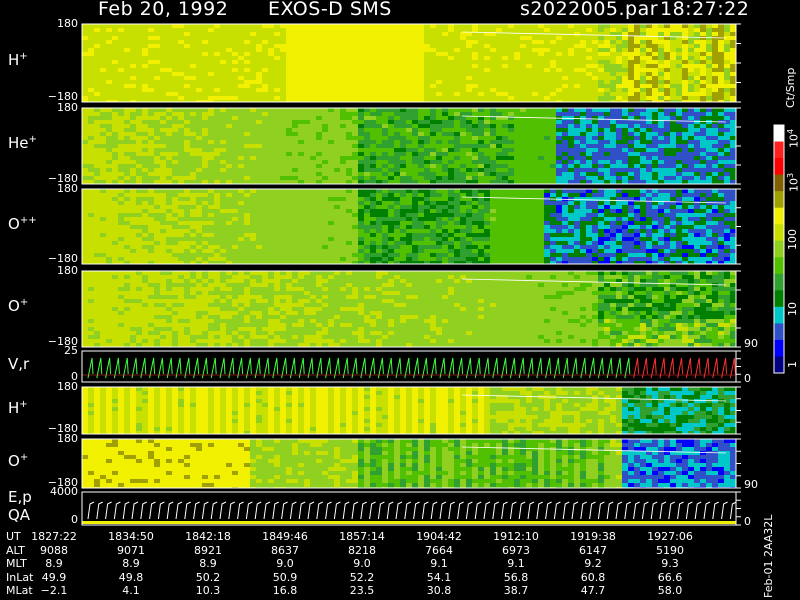 Image resolution: width=800 pixels, height=600 pixels. What do you see at coordinates (54, 590) in the screenshot?
I see `ephemeris-cell: −2.1` at bounding box center [54, 590].